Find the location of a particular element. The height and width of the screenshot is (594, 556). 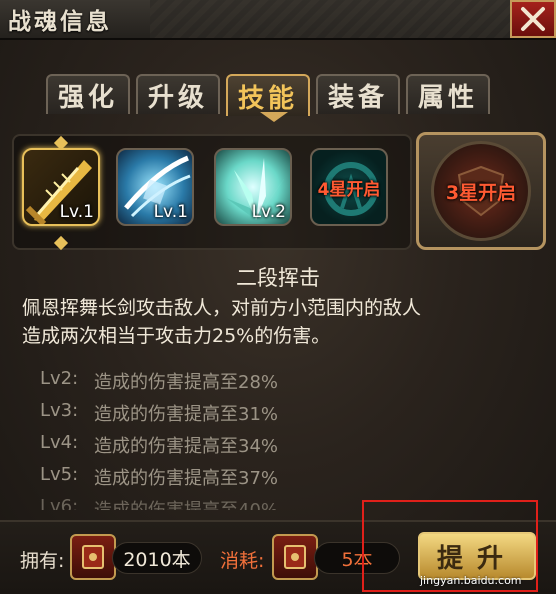

level-label: Lv3: is located at coordinates (59, 410).